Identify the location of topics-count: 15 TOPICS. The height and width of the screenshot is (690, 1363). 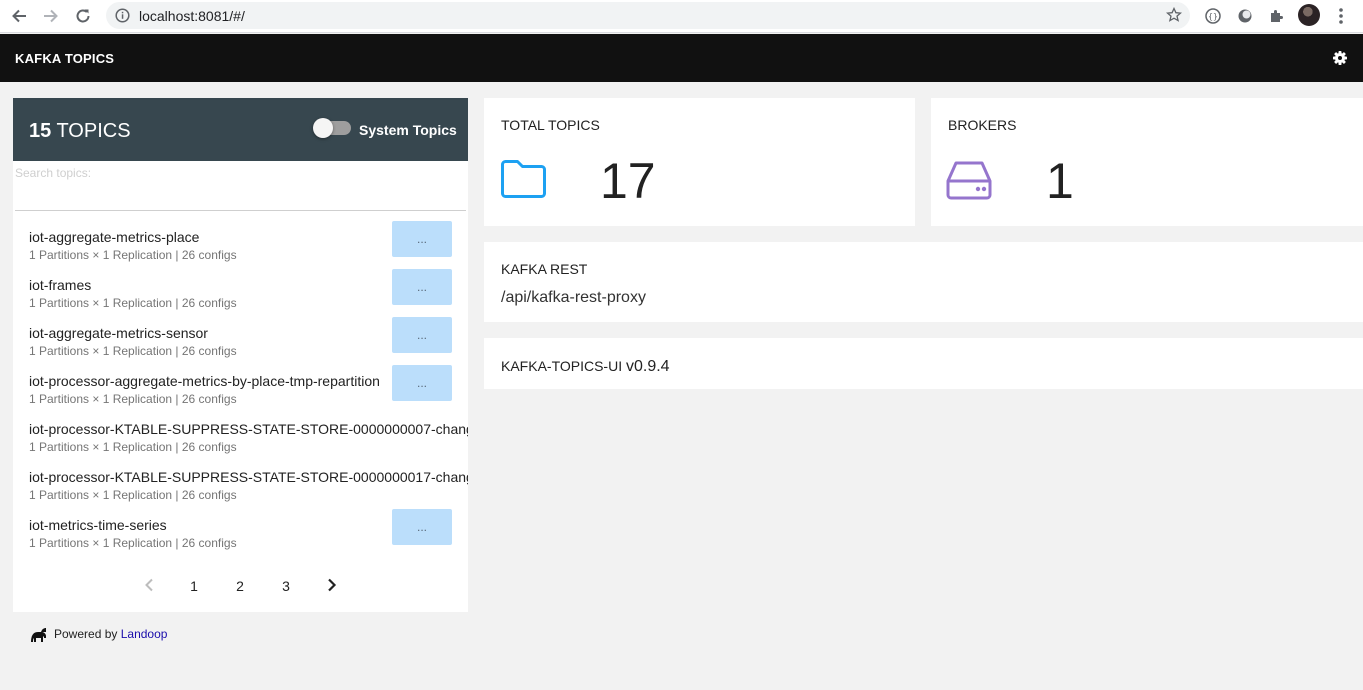
(80, 131).